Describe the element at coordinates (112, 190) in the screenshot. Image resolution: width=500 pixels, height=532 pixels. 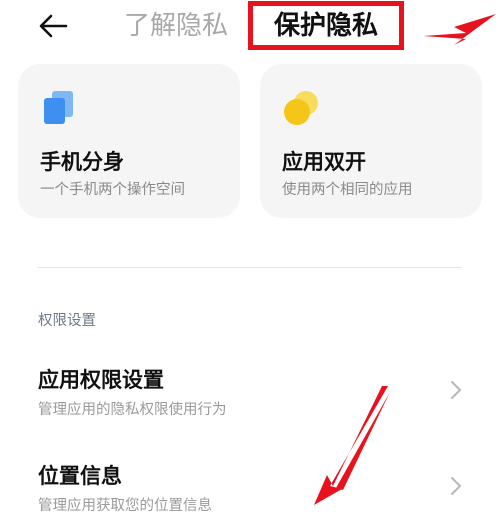
I see `feature-subtitle: 一个手机两个操作空间` at that location.